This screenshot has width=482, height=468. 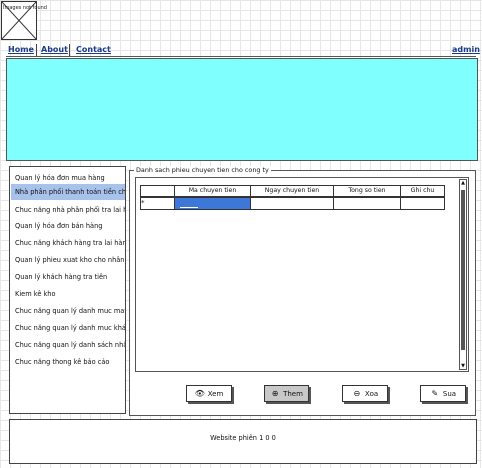 I want to click on sidebar-item-customer-returns: Chuc năng khách hàng tra lai hàng c, so click(x=68, y=243).